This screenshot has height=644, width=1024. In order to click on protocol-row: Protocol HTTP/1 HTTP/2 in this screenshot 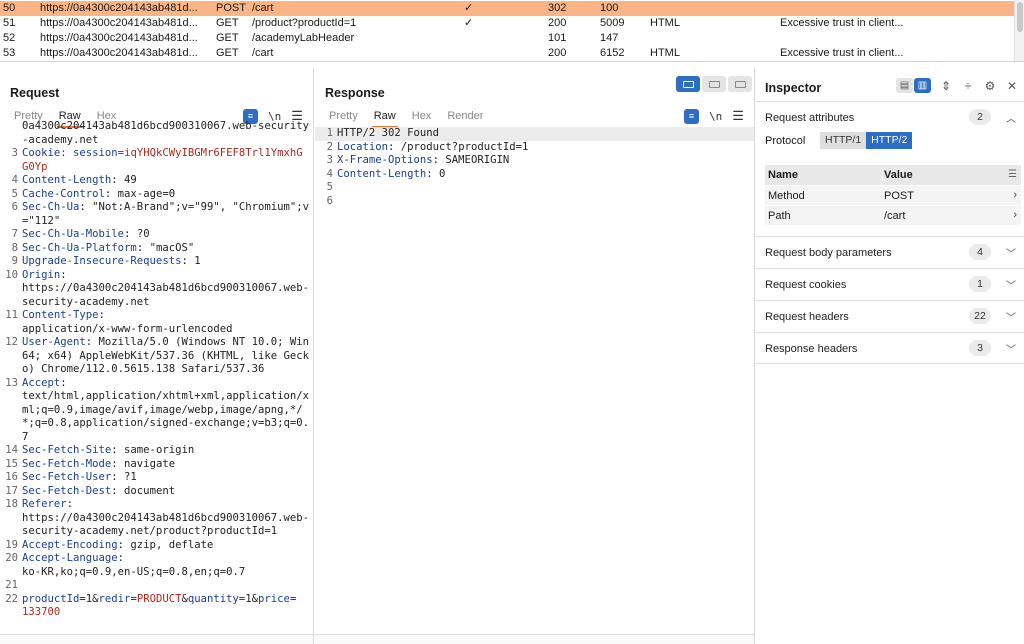, I will do `click(839, 140)`.